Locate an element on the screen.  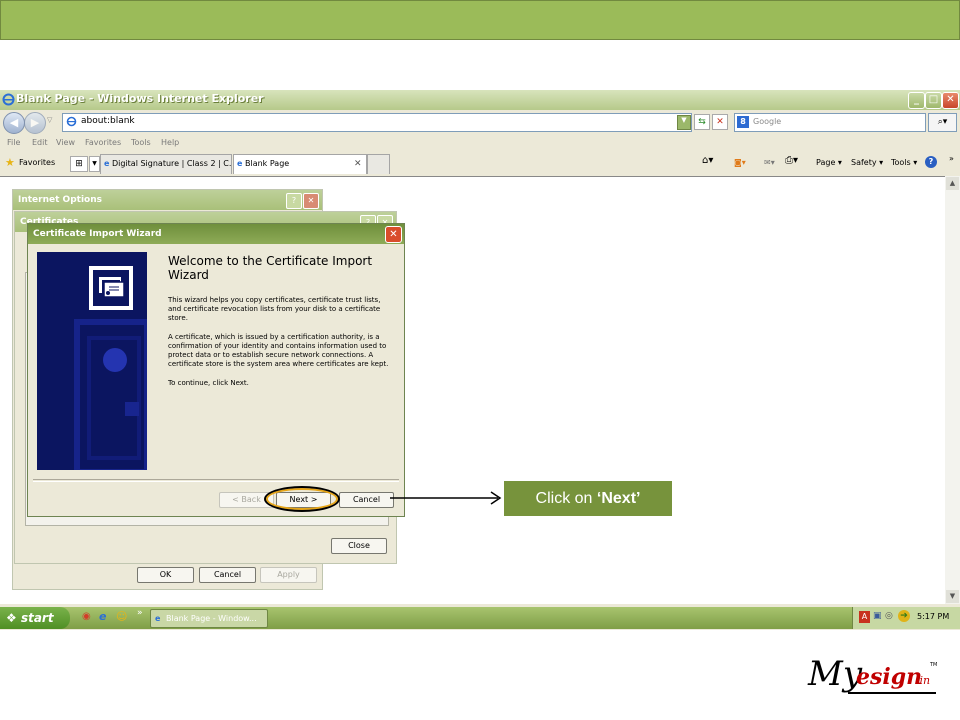
logo-suffix: .in is located at coordinates (923, 680).